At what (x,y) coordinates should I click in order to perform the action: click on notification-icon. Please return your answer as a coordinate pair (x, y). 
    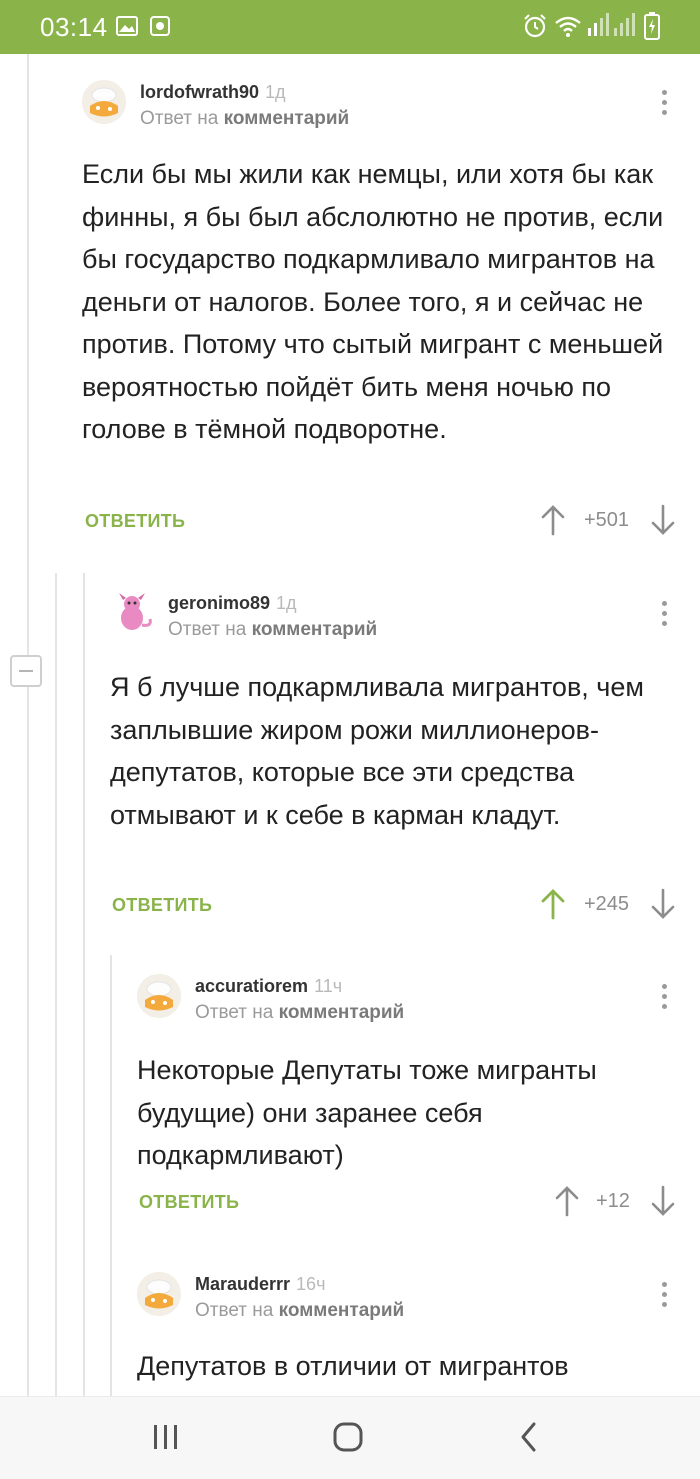
    Looking at the image, I should click on (160, 26).